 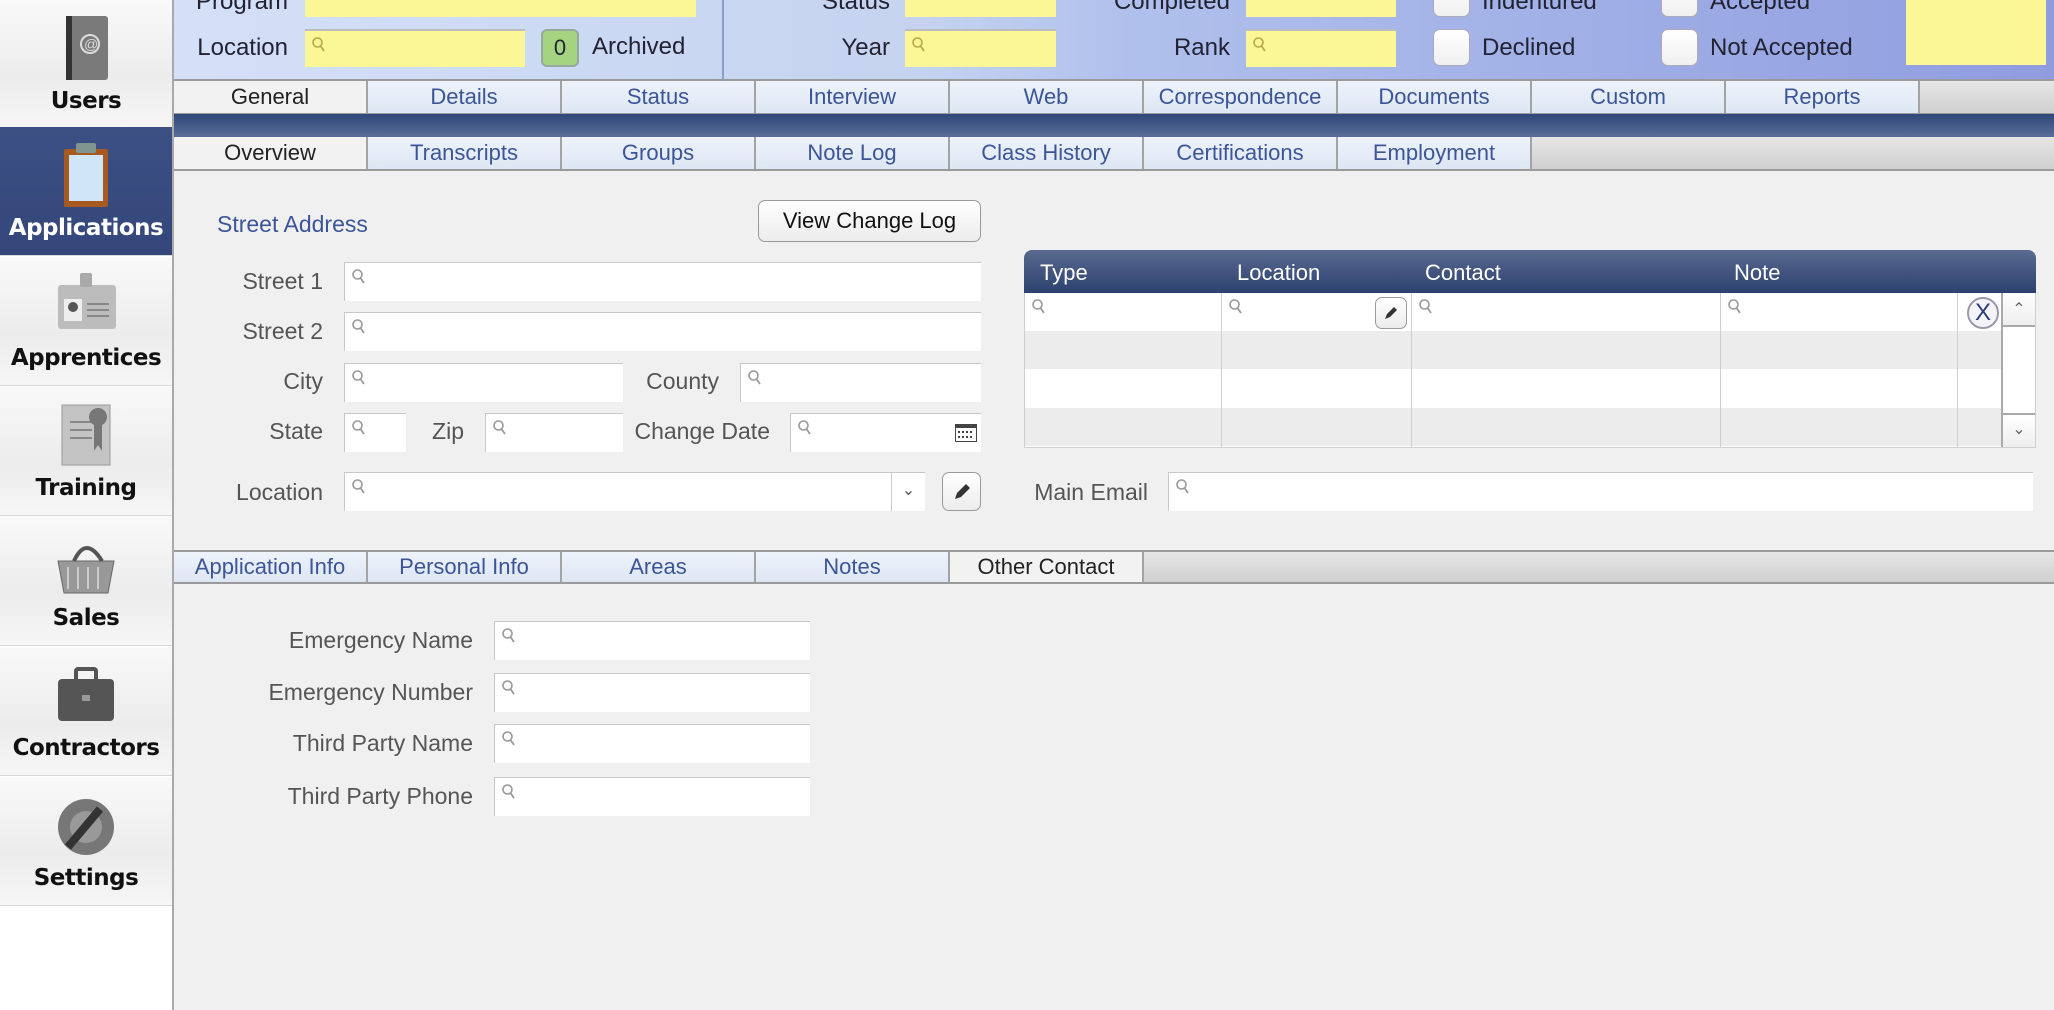 What do you see at coordinates (1321, 8) in the screenshot?
I see `completed-field` at bounding box center [1321, 8].